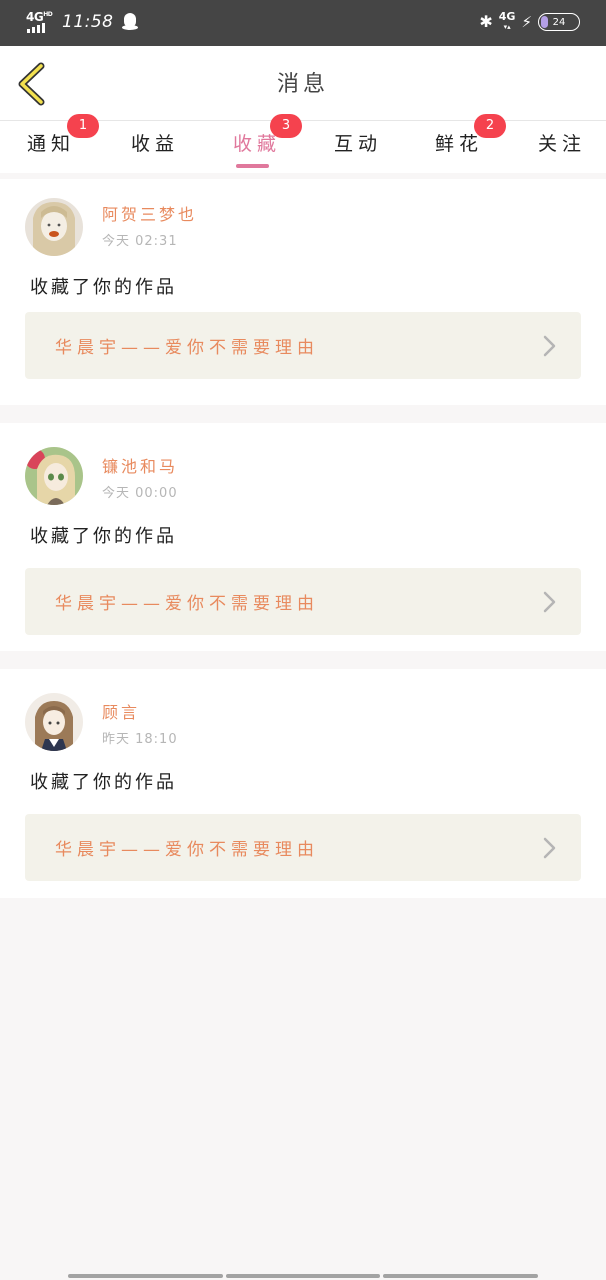  Describe the element at coordinates (83, 126) in the screenshot. I see `notification-badge: 1` at that location.